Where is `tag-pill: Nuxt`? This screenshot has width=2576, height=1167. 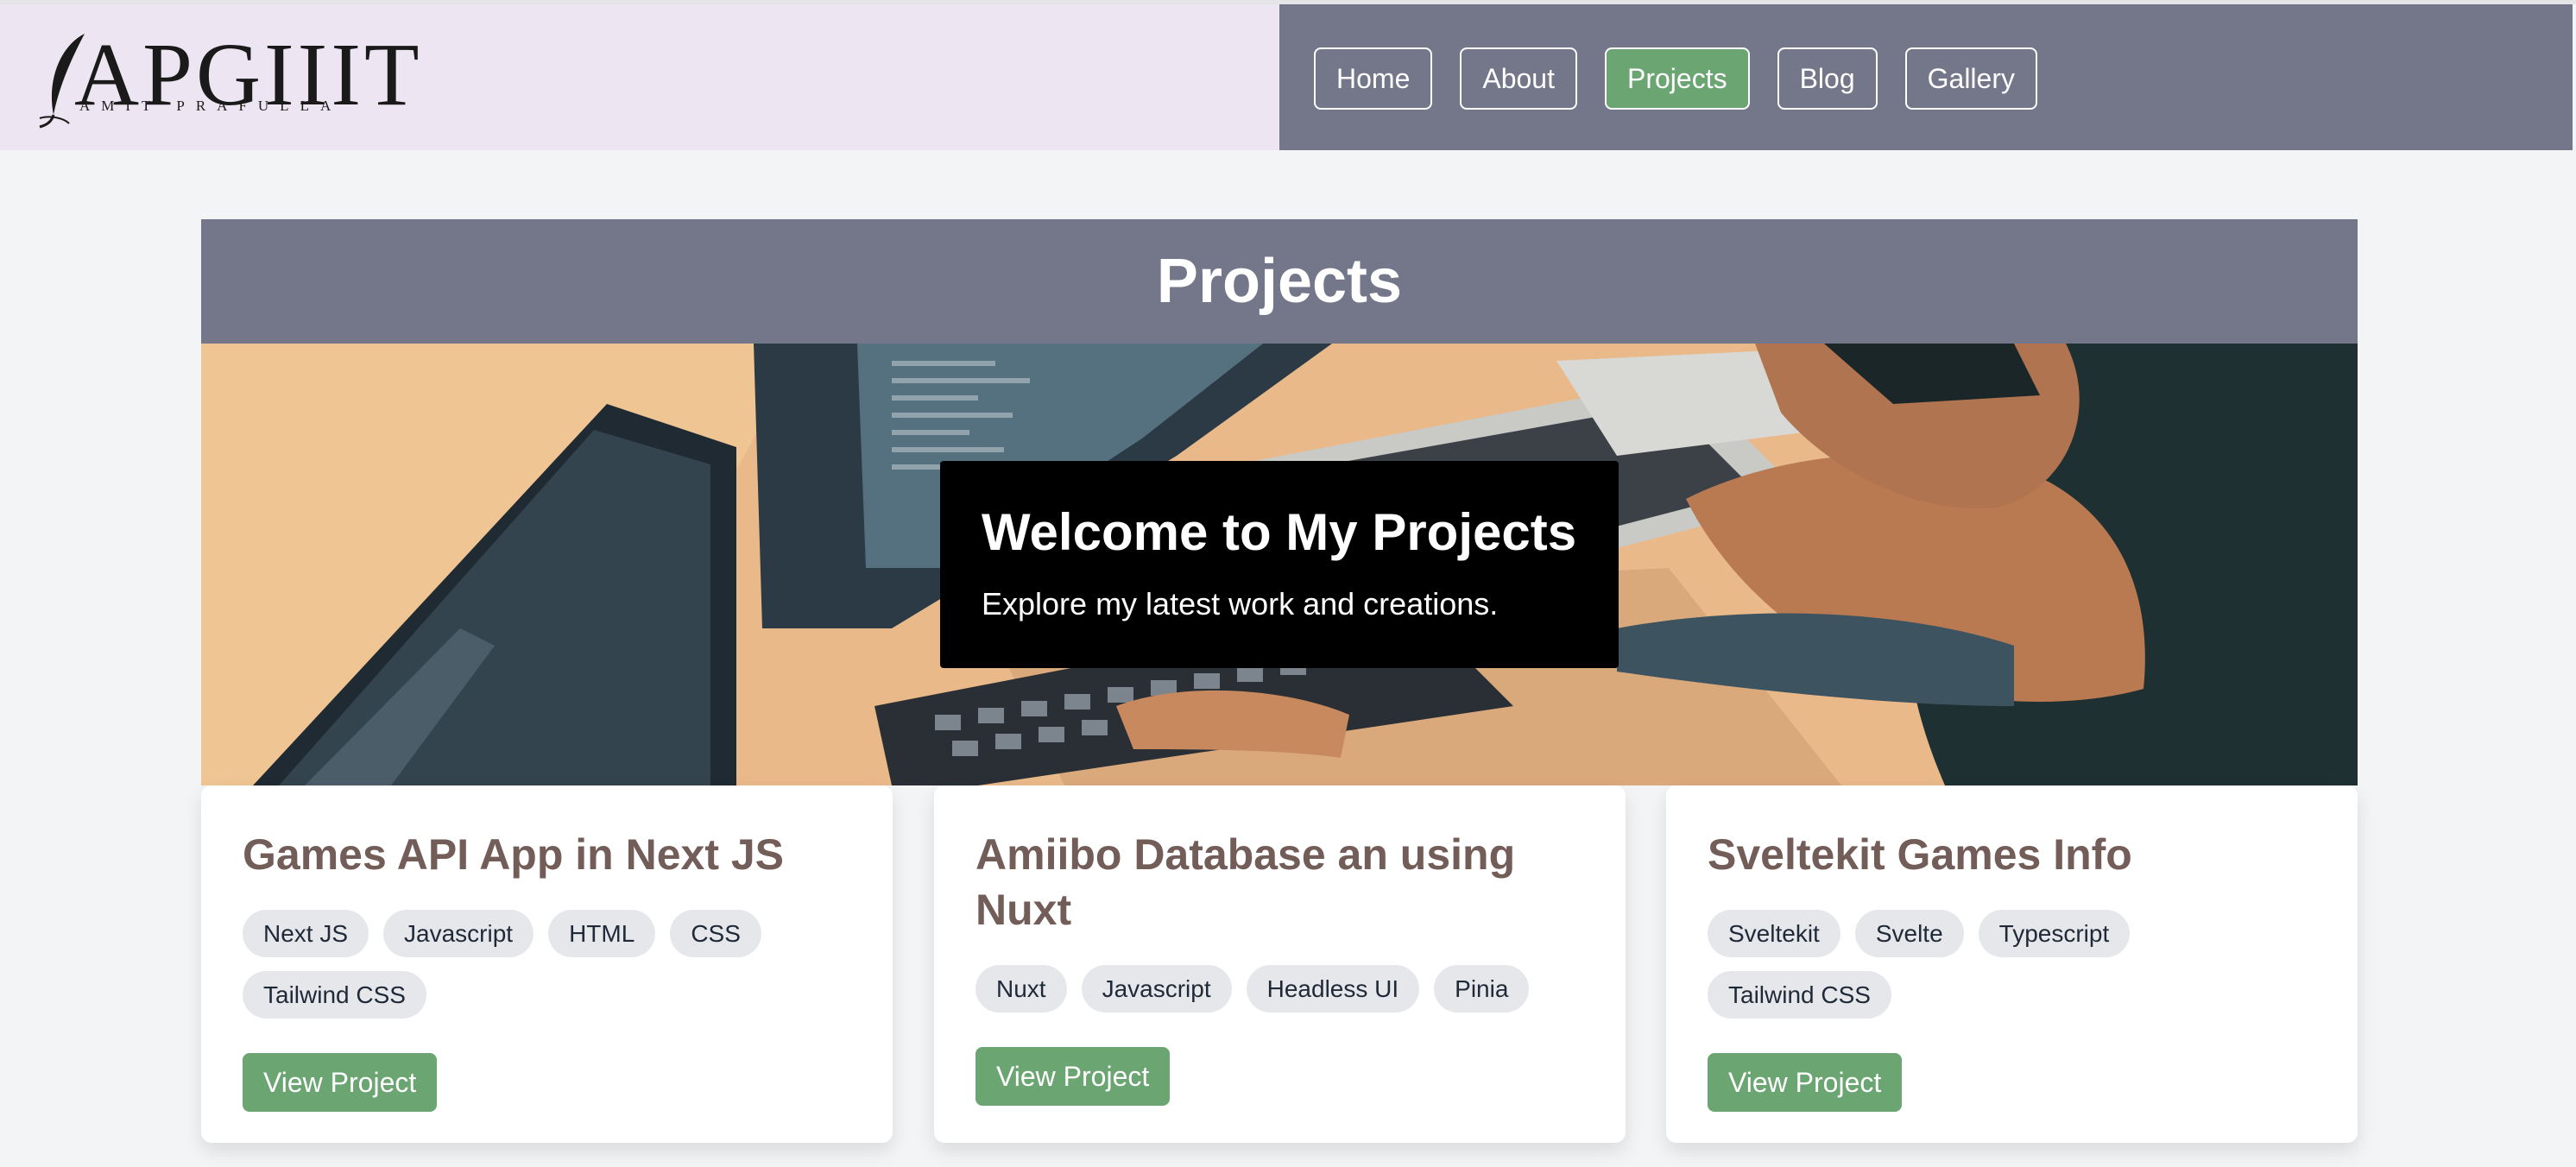 tag-pill: Nuxt is located at coordinates (1021, 988).